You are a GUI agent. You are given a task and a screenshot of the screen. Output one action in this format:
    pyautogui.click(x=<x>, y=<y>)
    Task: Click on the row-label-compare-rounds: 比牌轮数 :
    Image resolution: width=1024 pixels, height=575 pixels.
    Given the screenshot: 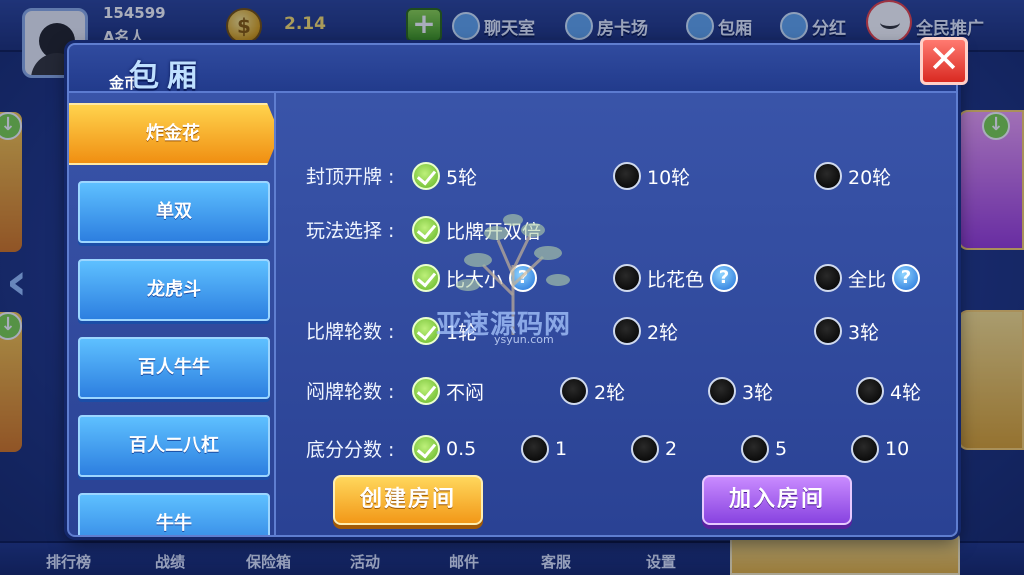 What is the action you would take?
    pyautogui.click(x=350, y=332)
    